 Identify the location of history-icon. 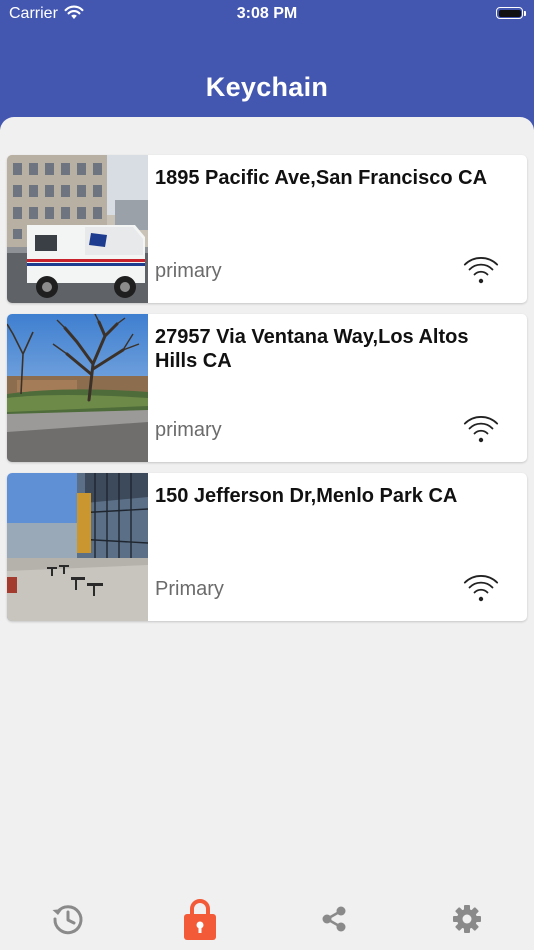
(67, 920).